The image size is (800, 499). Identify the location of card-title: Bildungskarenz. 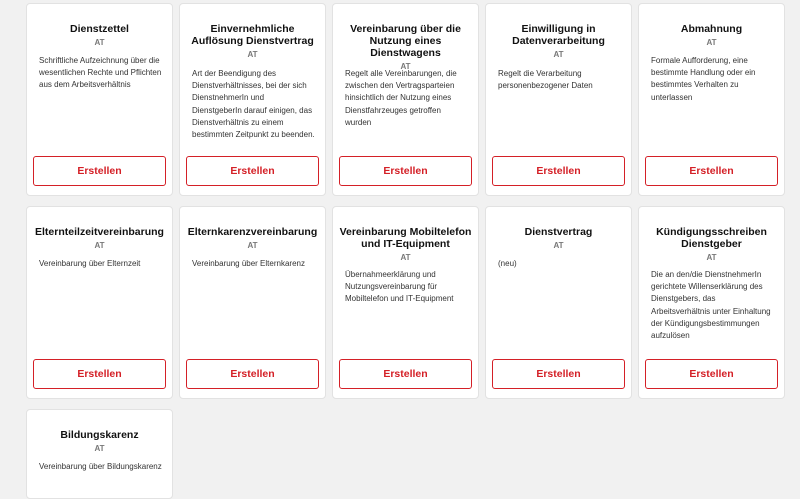
(99, 435).